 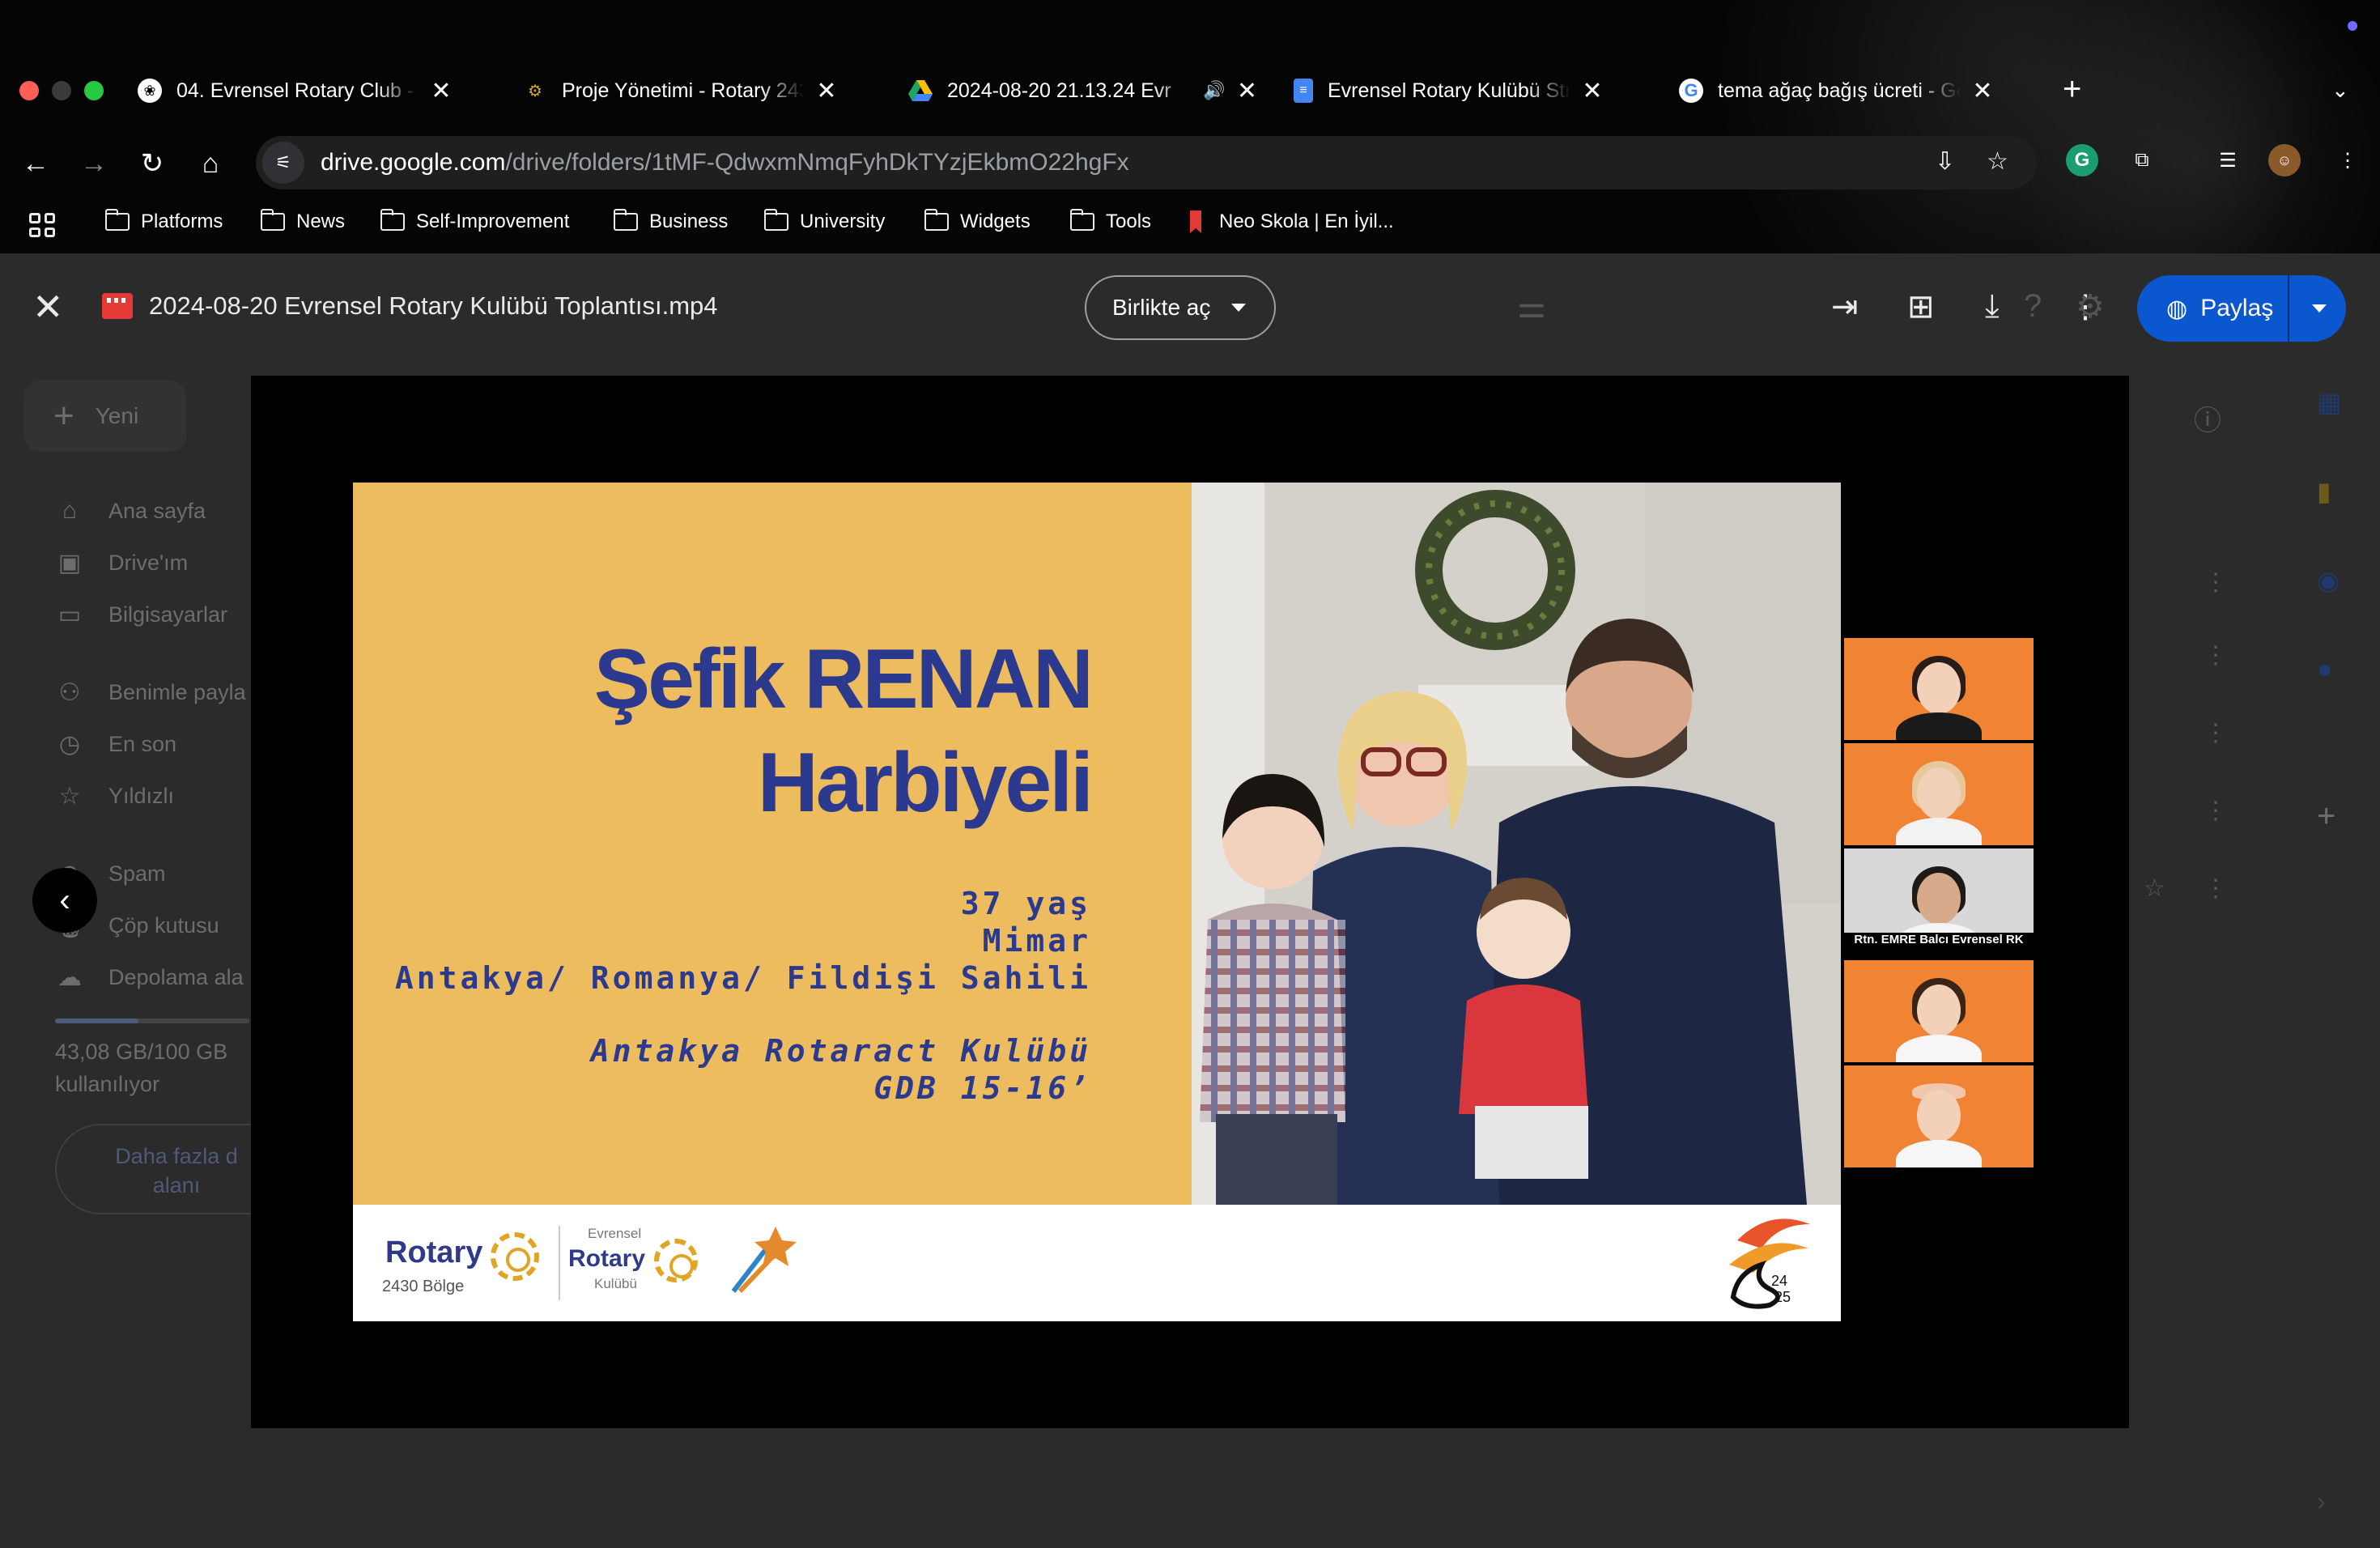 I want to click on window-close-button, so click(x=29, y=91).